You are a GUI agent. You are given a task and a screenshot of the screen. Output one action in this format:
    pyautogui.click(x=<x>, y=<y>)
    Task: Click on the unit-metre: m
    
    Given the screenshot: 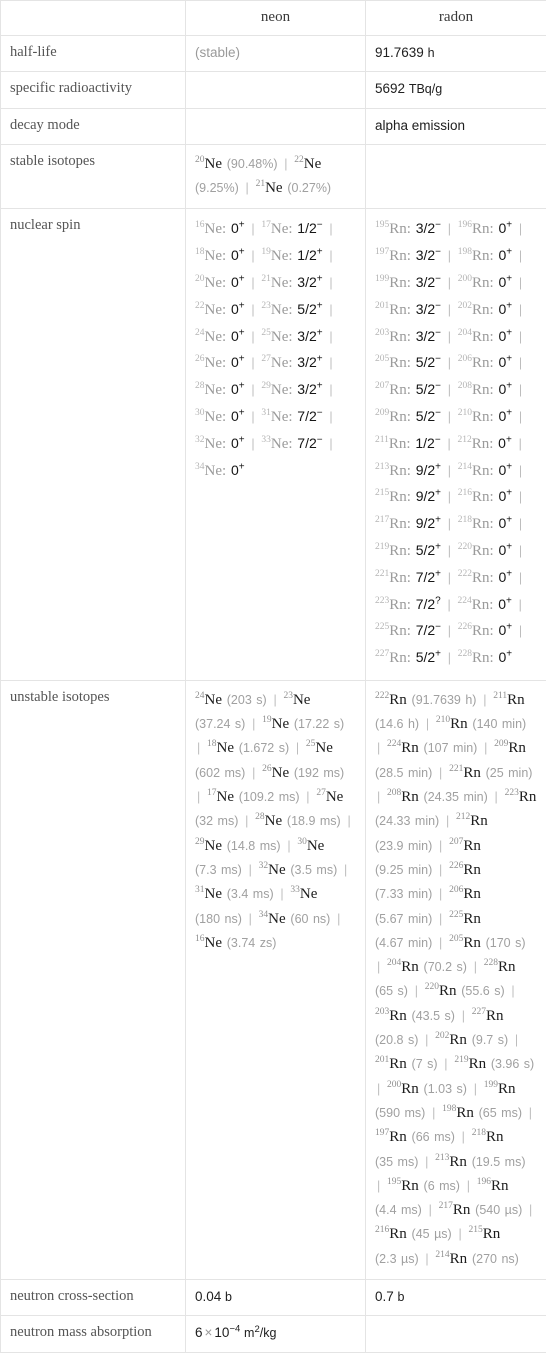 What is the action you would take?
    pyautogui.click(x=249, y=1333)
    